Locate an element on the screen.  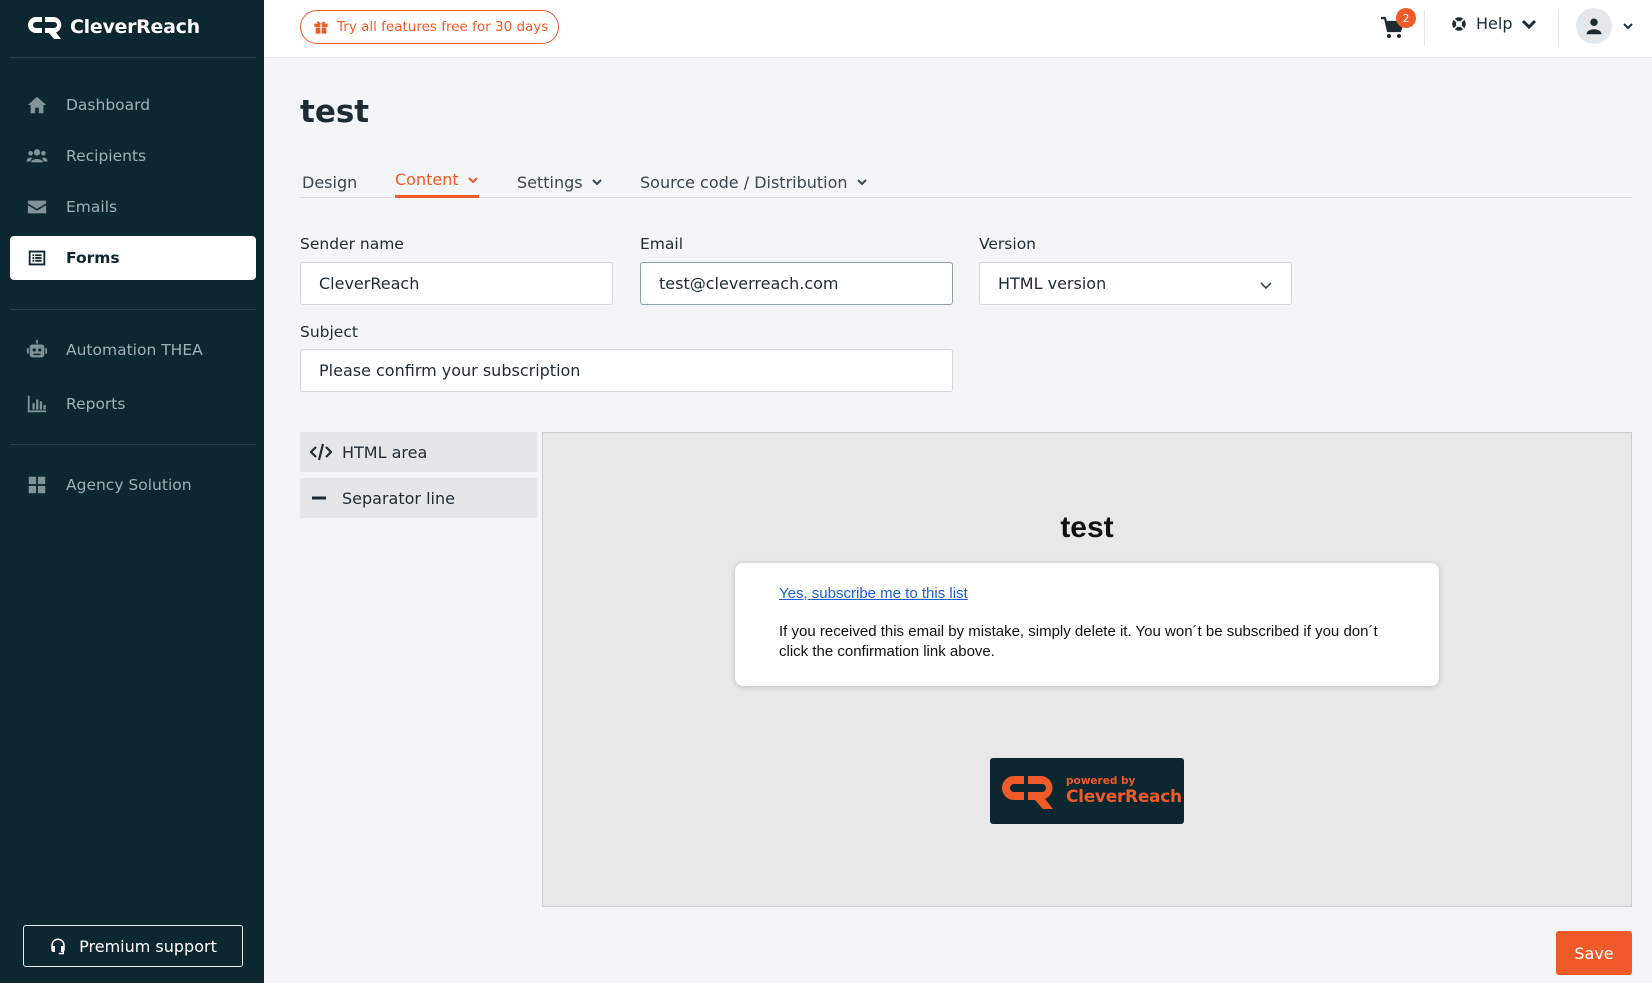
sidebar-item-forms: Forms is located at coordinates (133, 258).